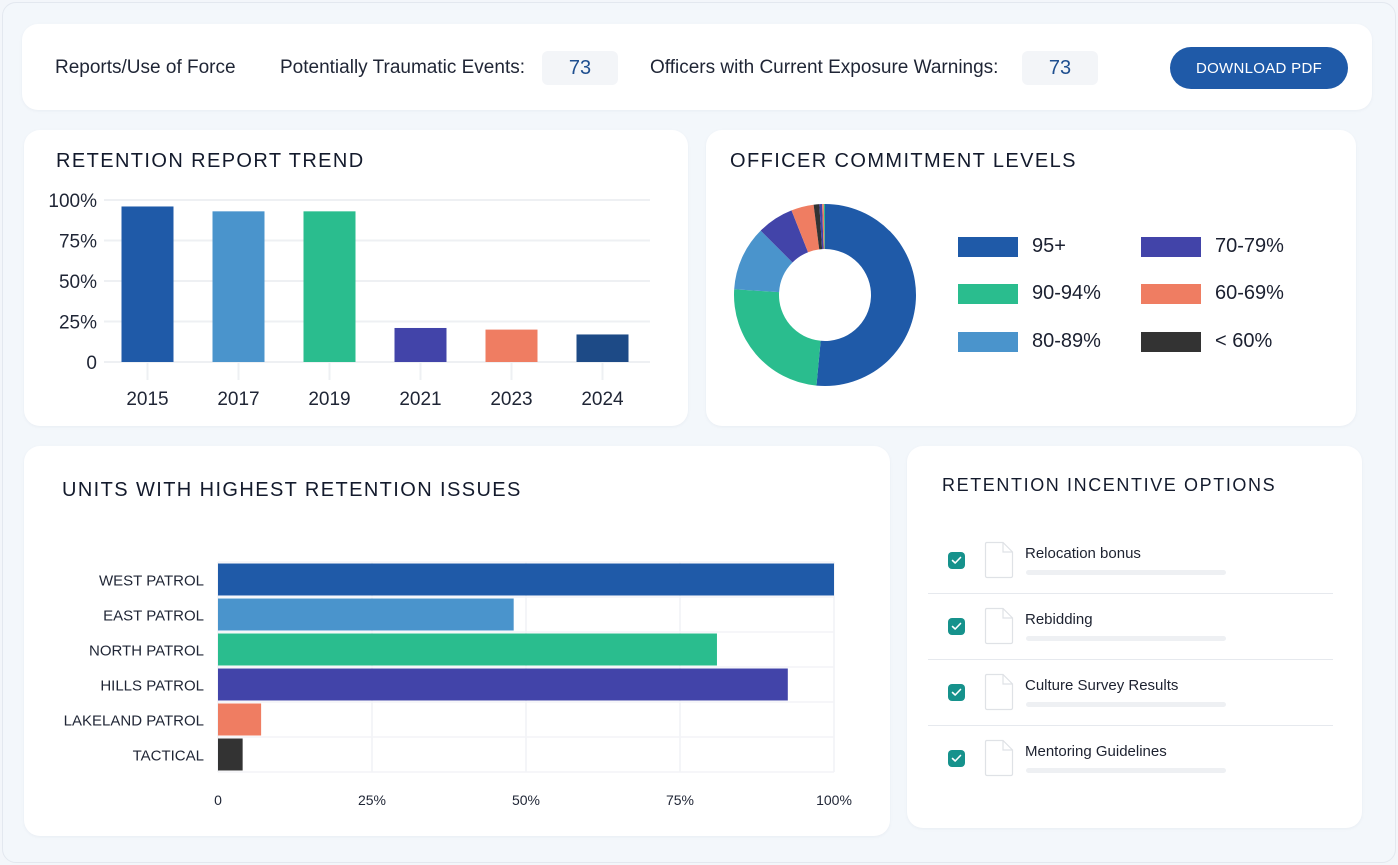 This screenshot has width=1398, height=865. Describe the element at coordinates (240, 719) in the screenshot. I see `bar-lakeland-patrol` at that location.